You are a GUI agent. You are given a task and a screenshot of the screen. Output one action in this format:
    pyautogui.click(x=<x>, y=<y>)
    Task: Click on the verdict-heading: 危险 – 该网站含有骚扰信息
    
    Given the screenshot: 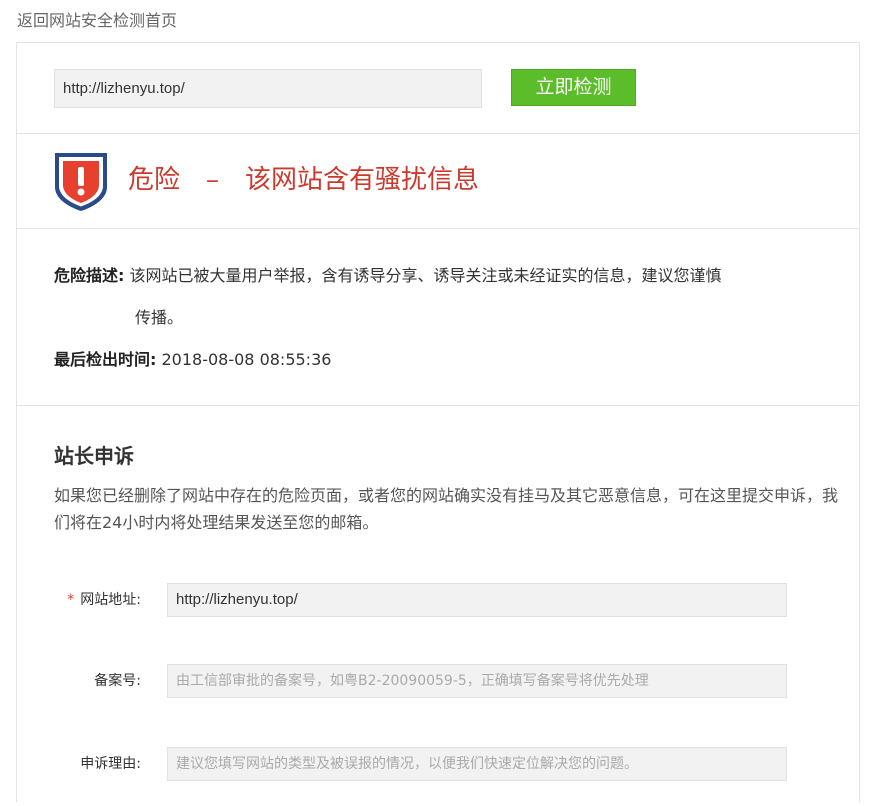 What is the action you would take?
    pyautogui.click(x=303, y=180)
    